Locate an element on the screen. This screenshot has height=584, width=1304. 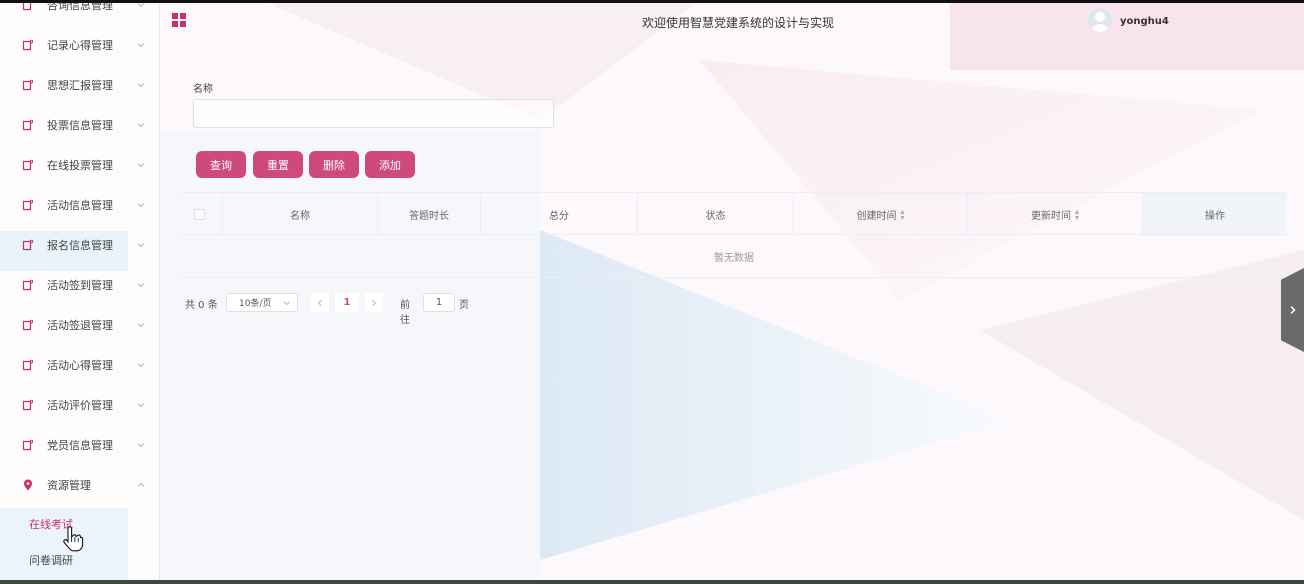
sidebar-item-label: 活动签退管理 is located at coordinates (80, 325).